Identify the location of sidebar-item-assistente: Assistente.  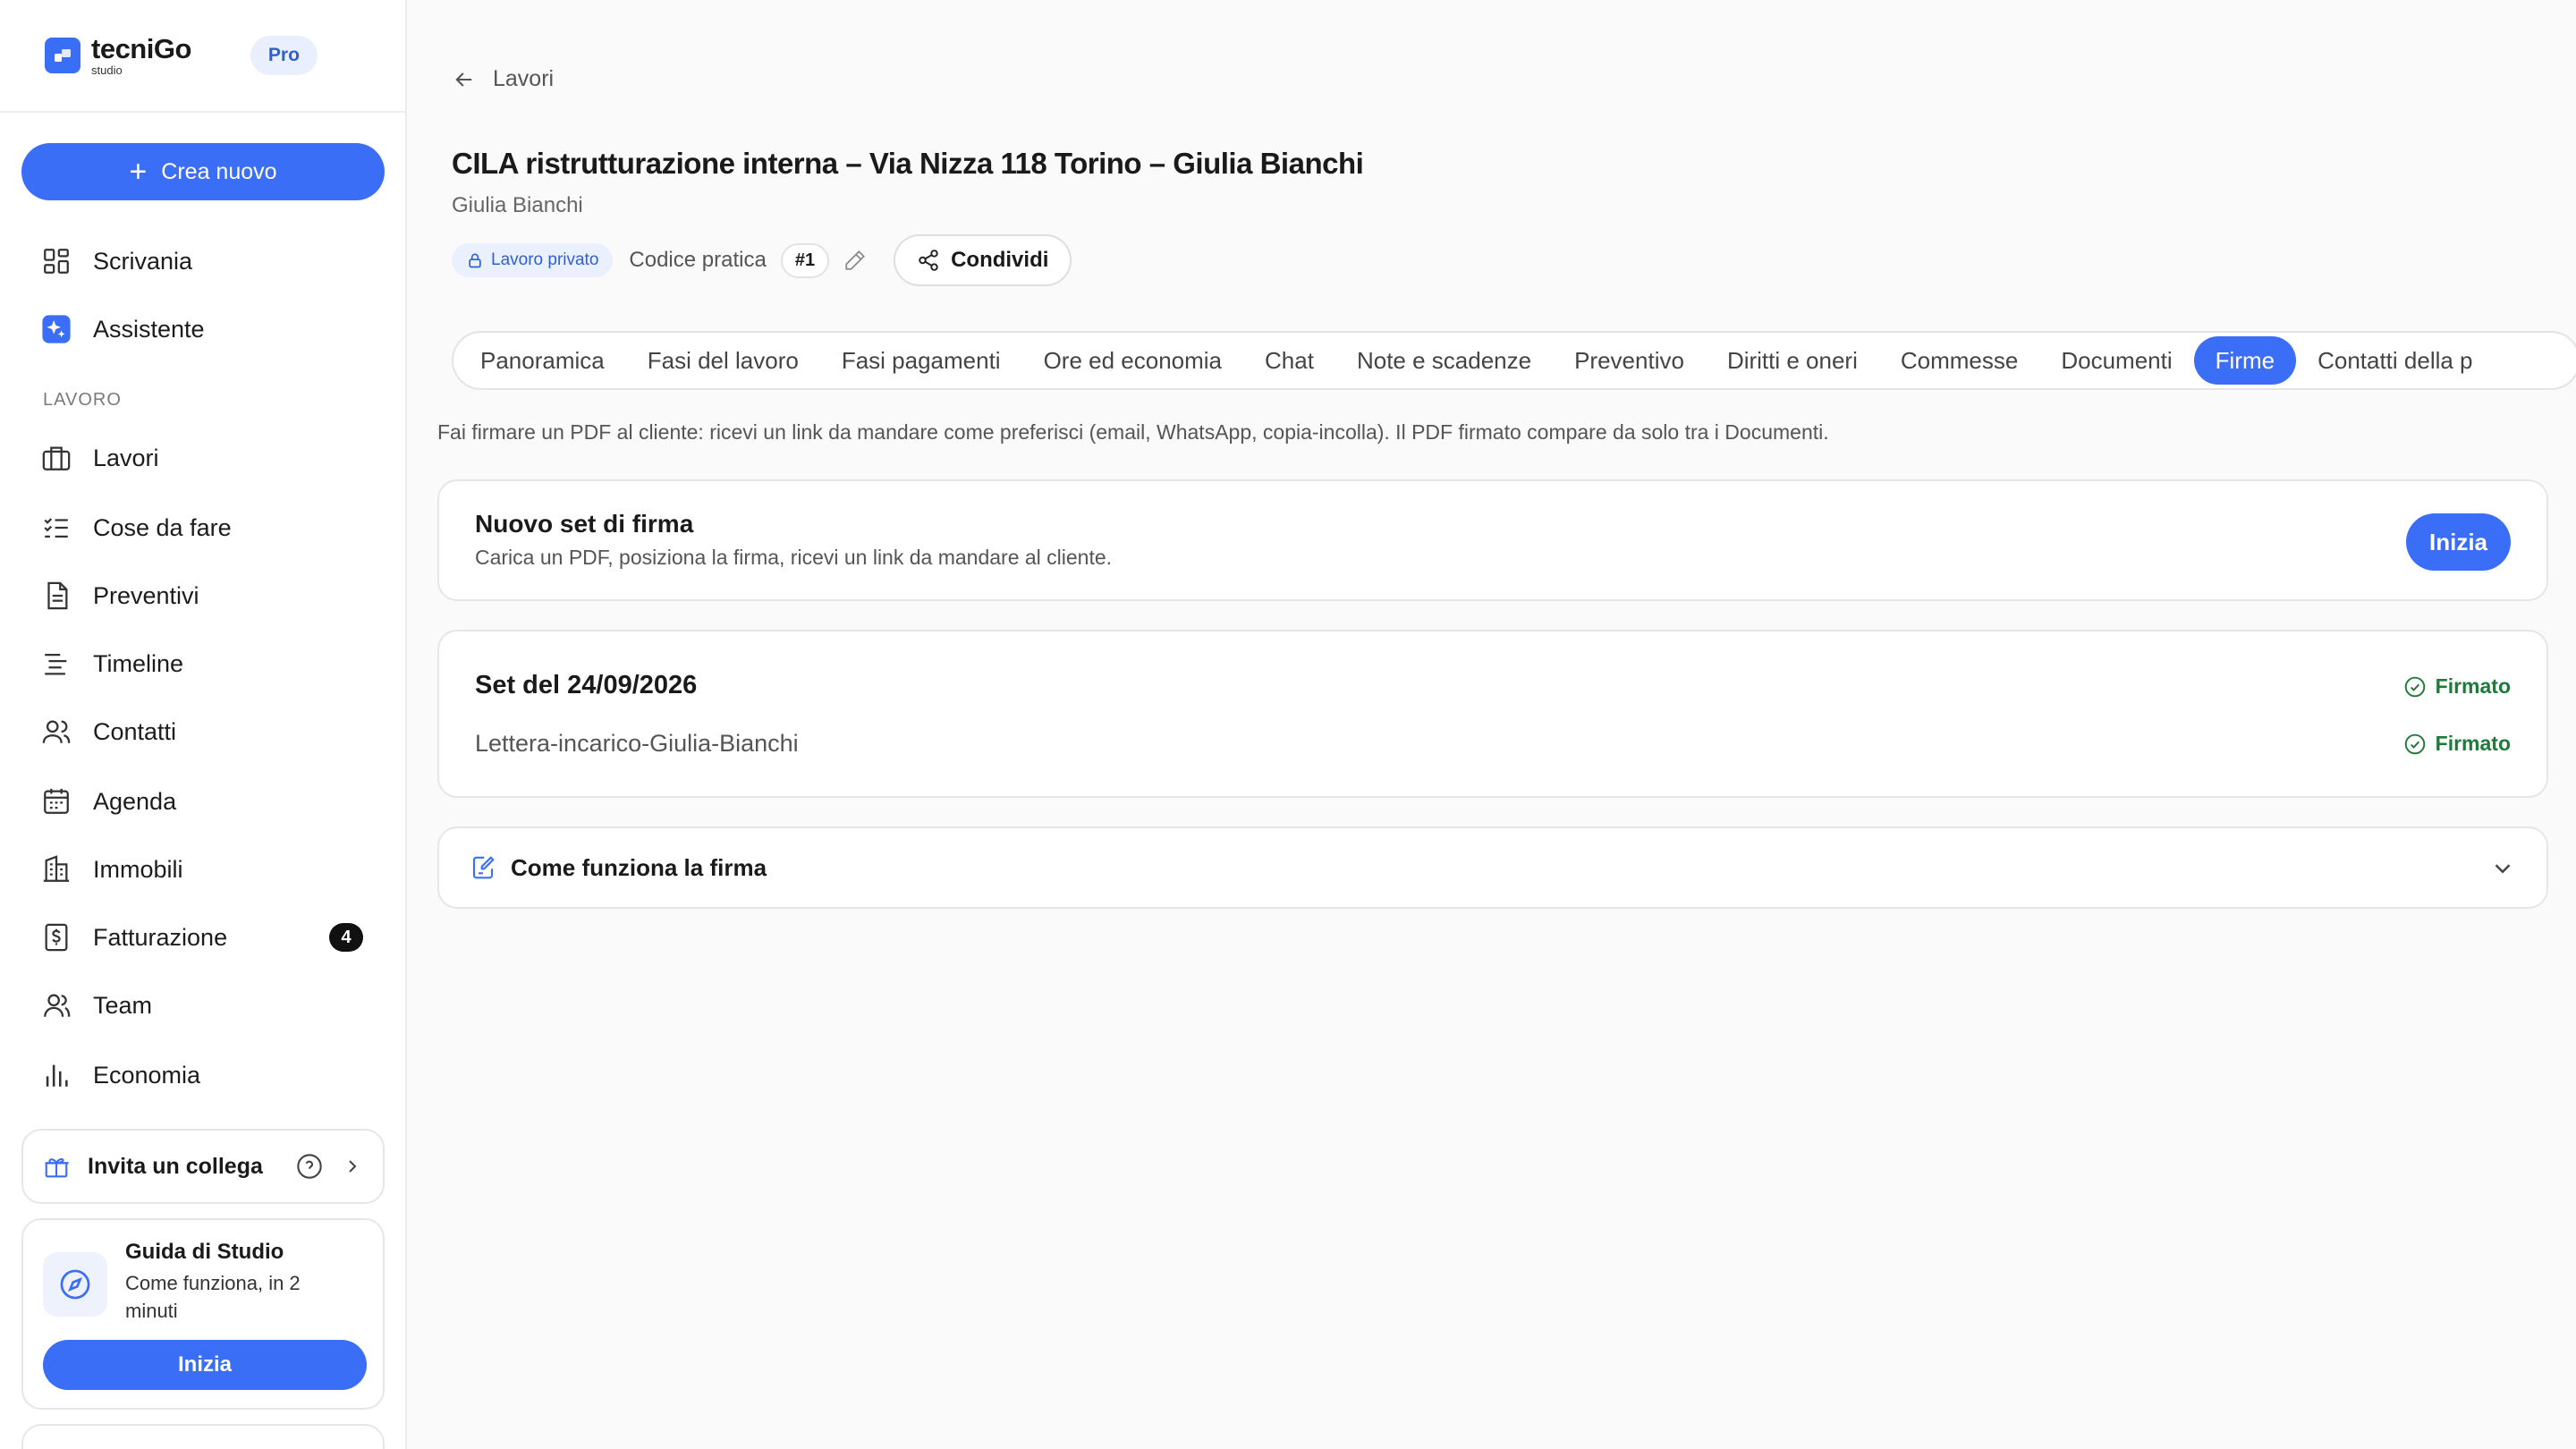
(123, 329).